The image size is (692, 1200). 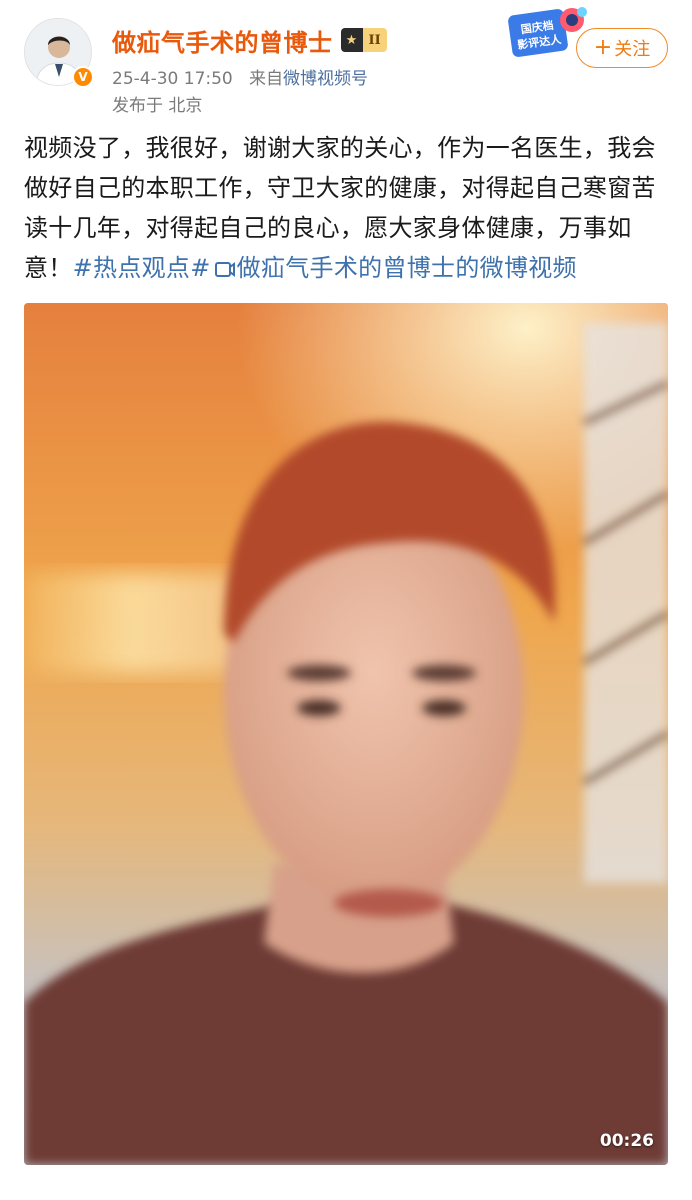 I want to click on user-name: 做疝气手术的曾博士, so click(x=222, y=40).